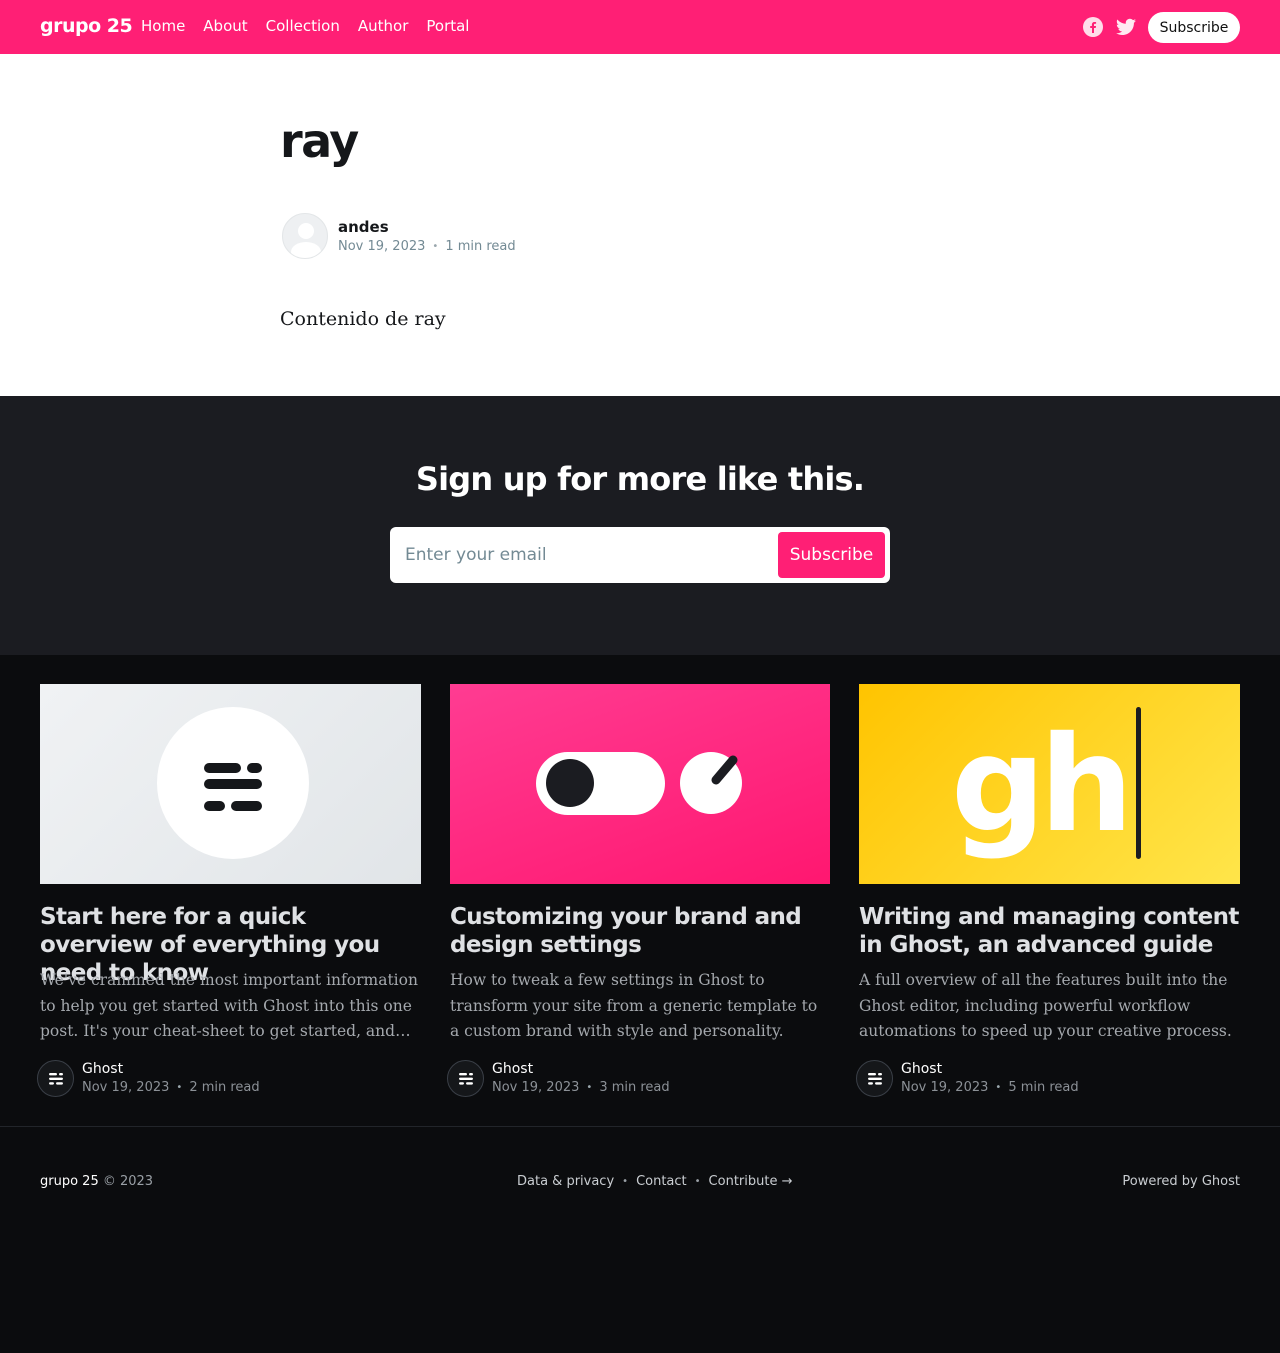 The image size is (1280, 1353). Describe the element at coordinates (583, 555) in the screenshot. I see `email-input` at that location.